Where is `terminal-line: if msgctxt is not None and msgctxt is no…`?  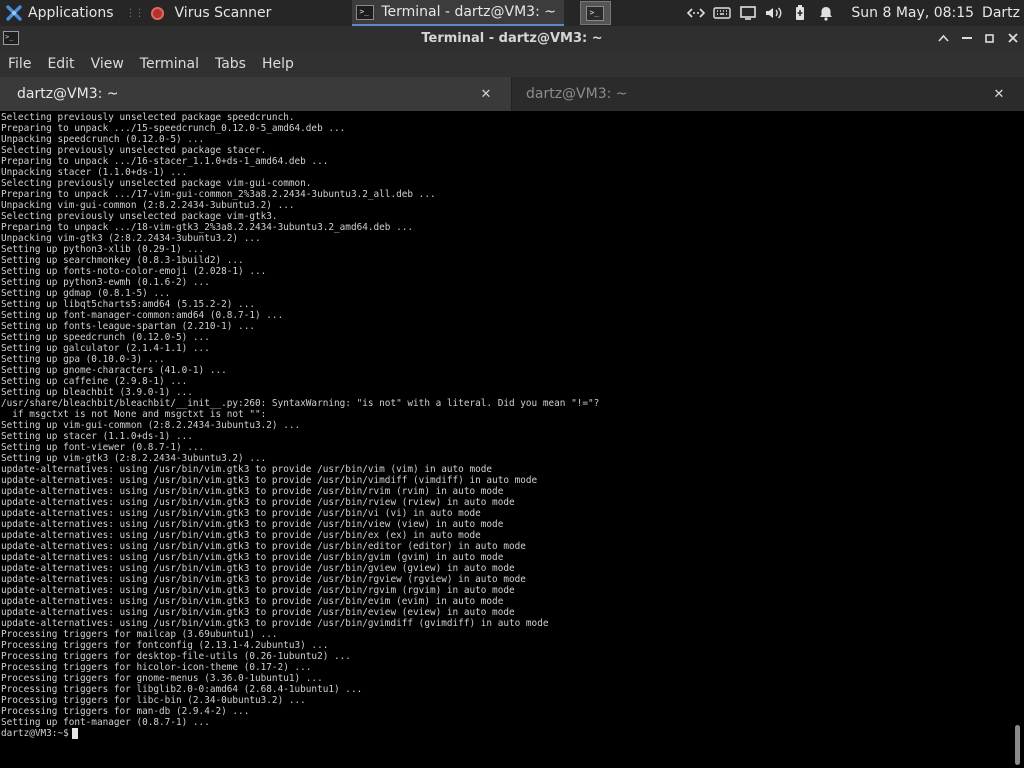 terminal-line: if msgctxt is not None and msgctxt is no… is located at coordinates (134, 414).